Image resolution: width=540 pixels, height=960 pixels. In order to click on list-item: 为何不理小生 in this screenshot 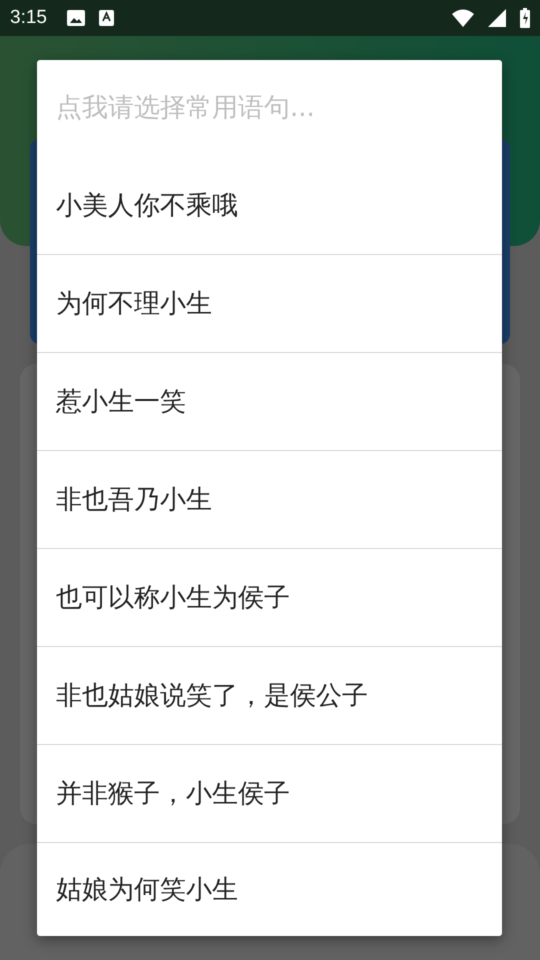, I will do `click(269, 304)`.